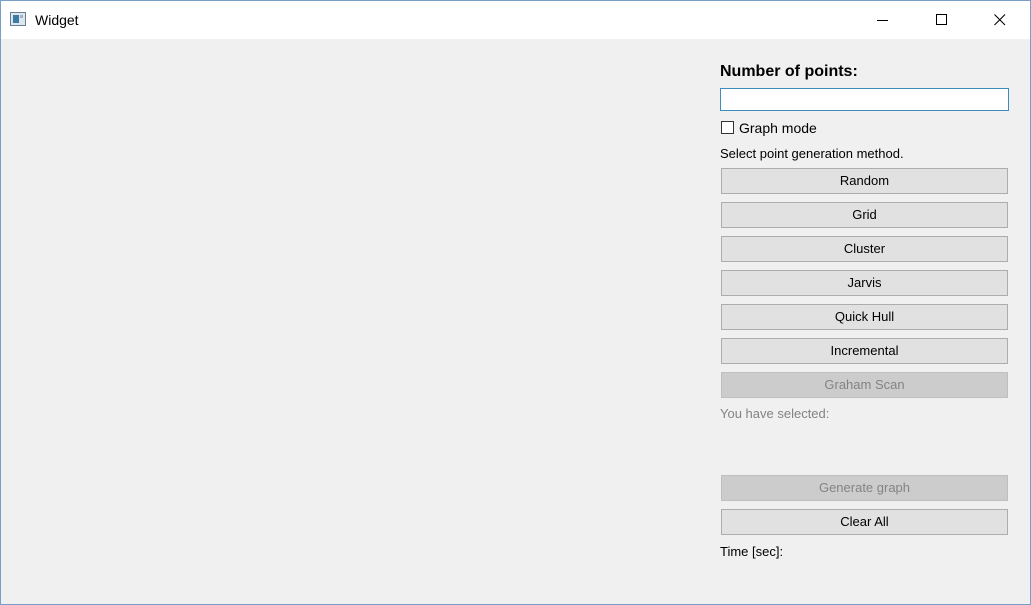  I want to click on minimize-button, so click(883, 20).